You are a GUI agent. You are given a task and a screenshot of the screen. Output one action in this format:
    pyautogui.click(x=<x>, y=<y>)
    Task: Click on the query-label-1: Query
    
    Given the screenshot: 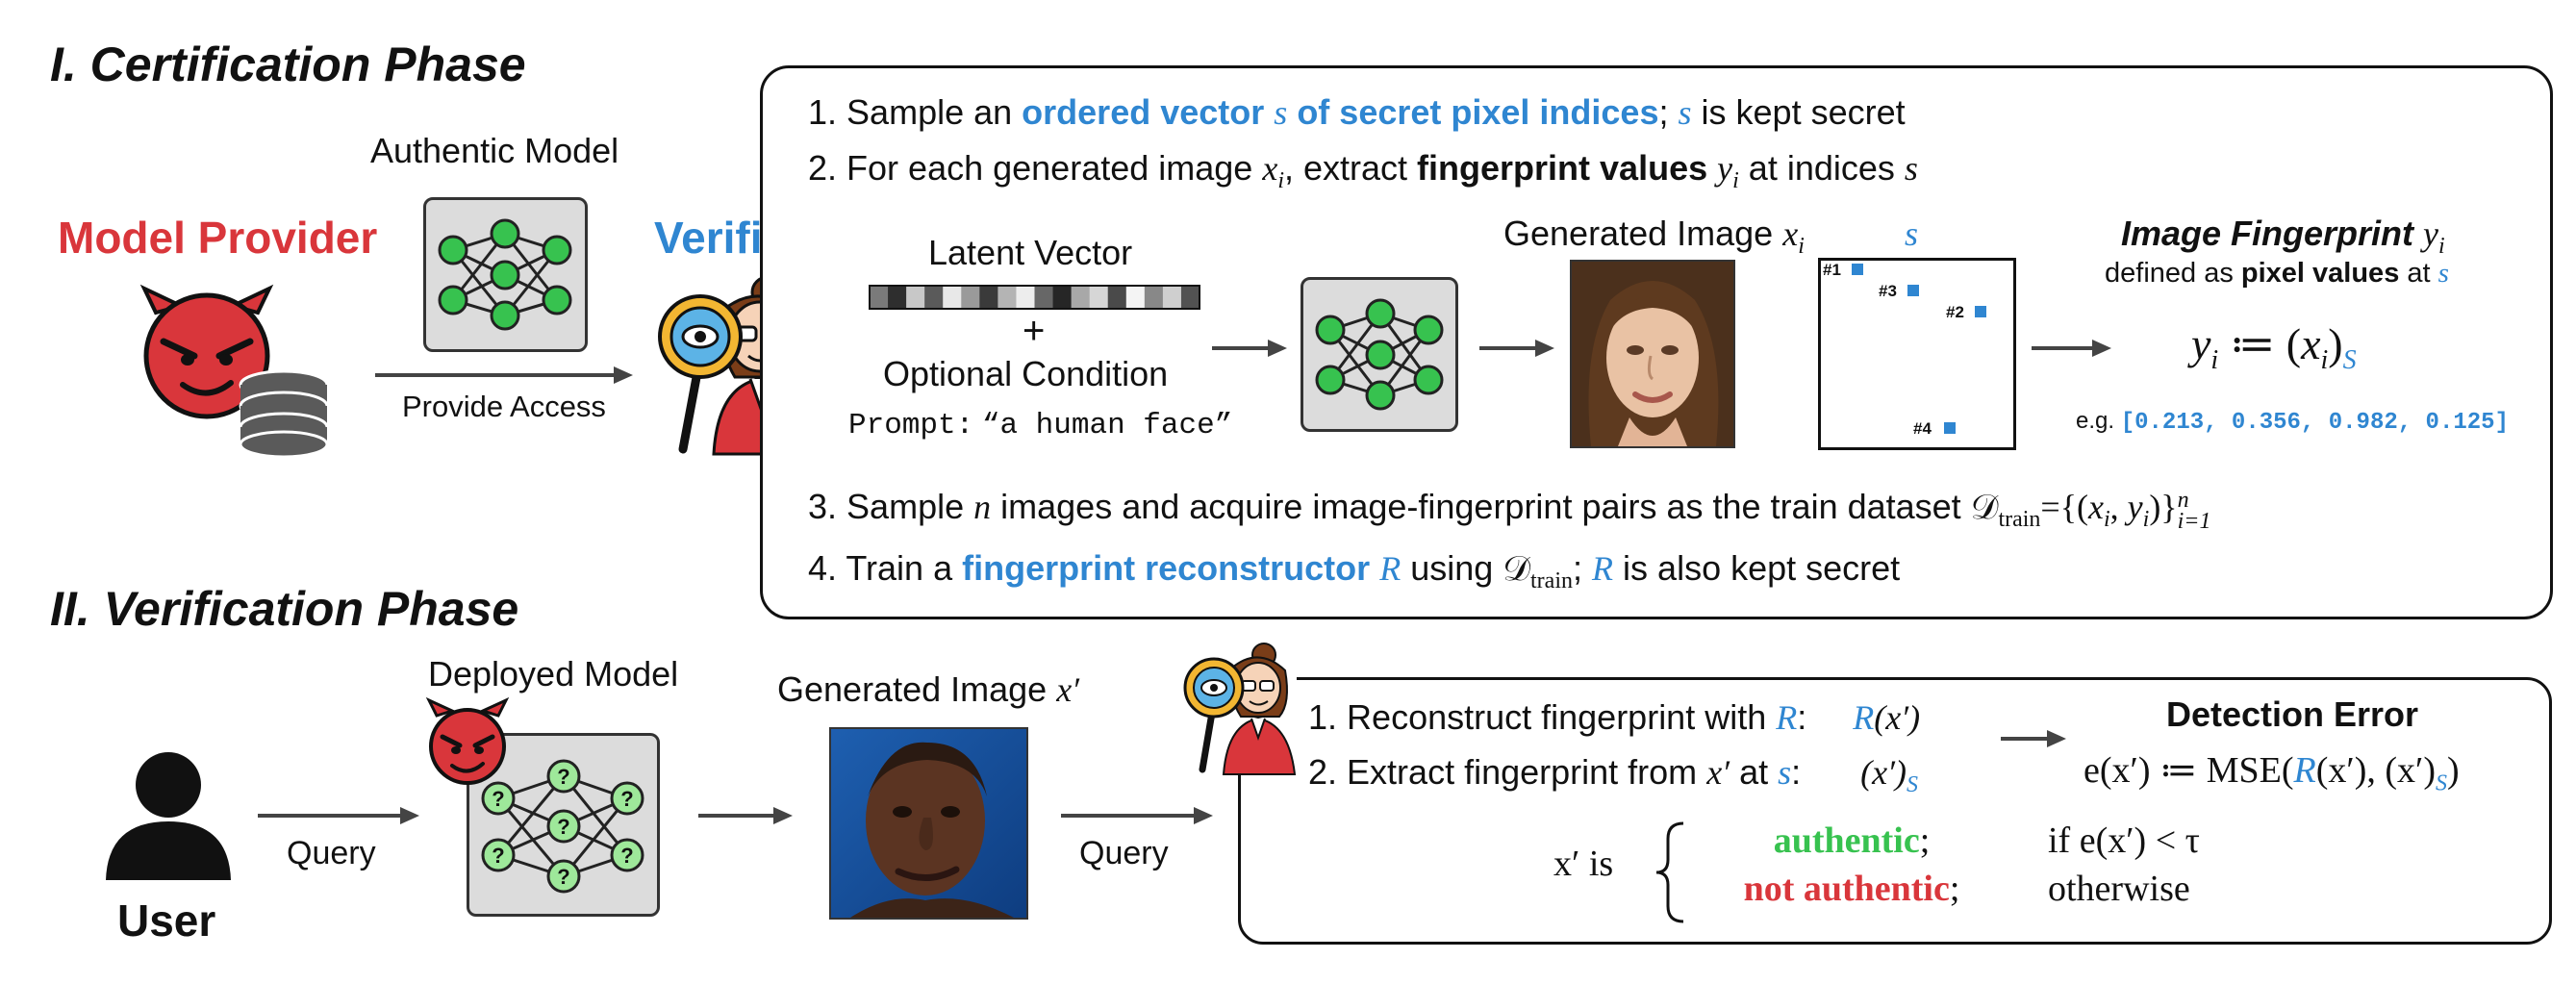 What is the action you would take?
    pyautogui.click(x=332, y=853)
    